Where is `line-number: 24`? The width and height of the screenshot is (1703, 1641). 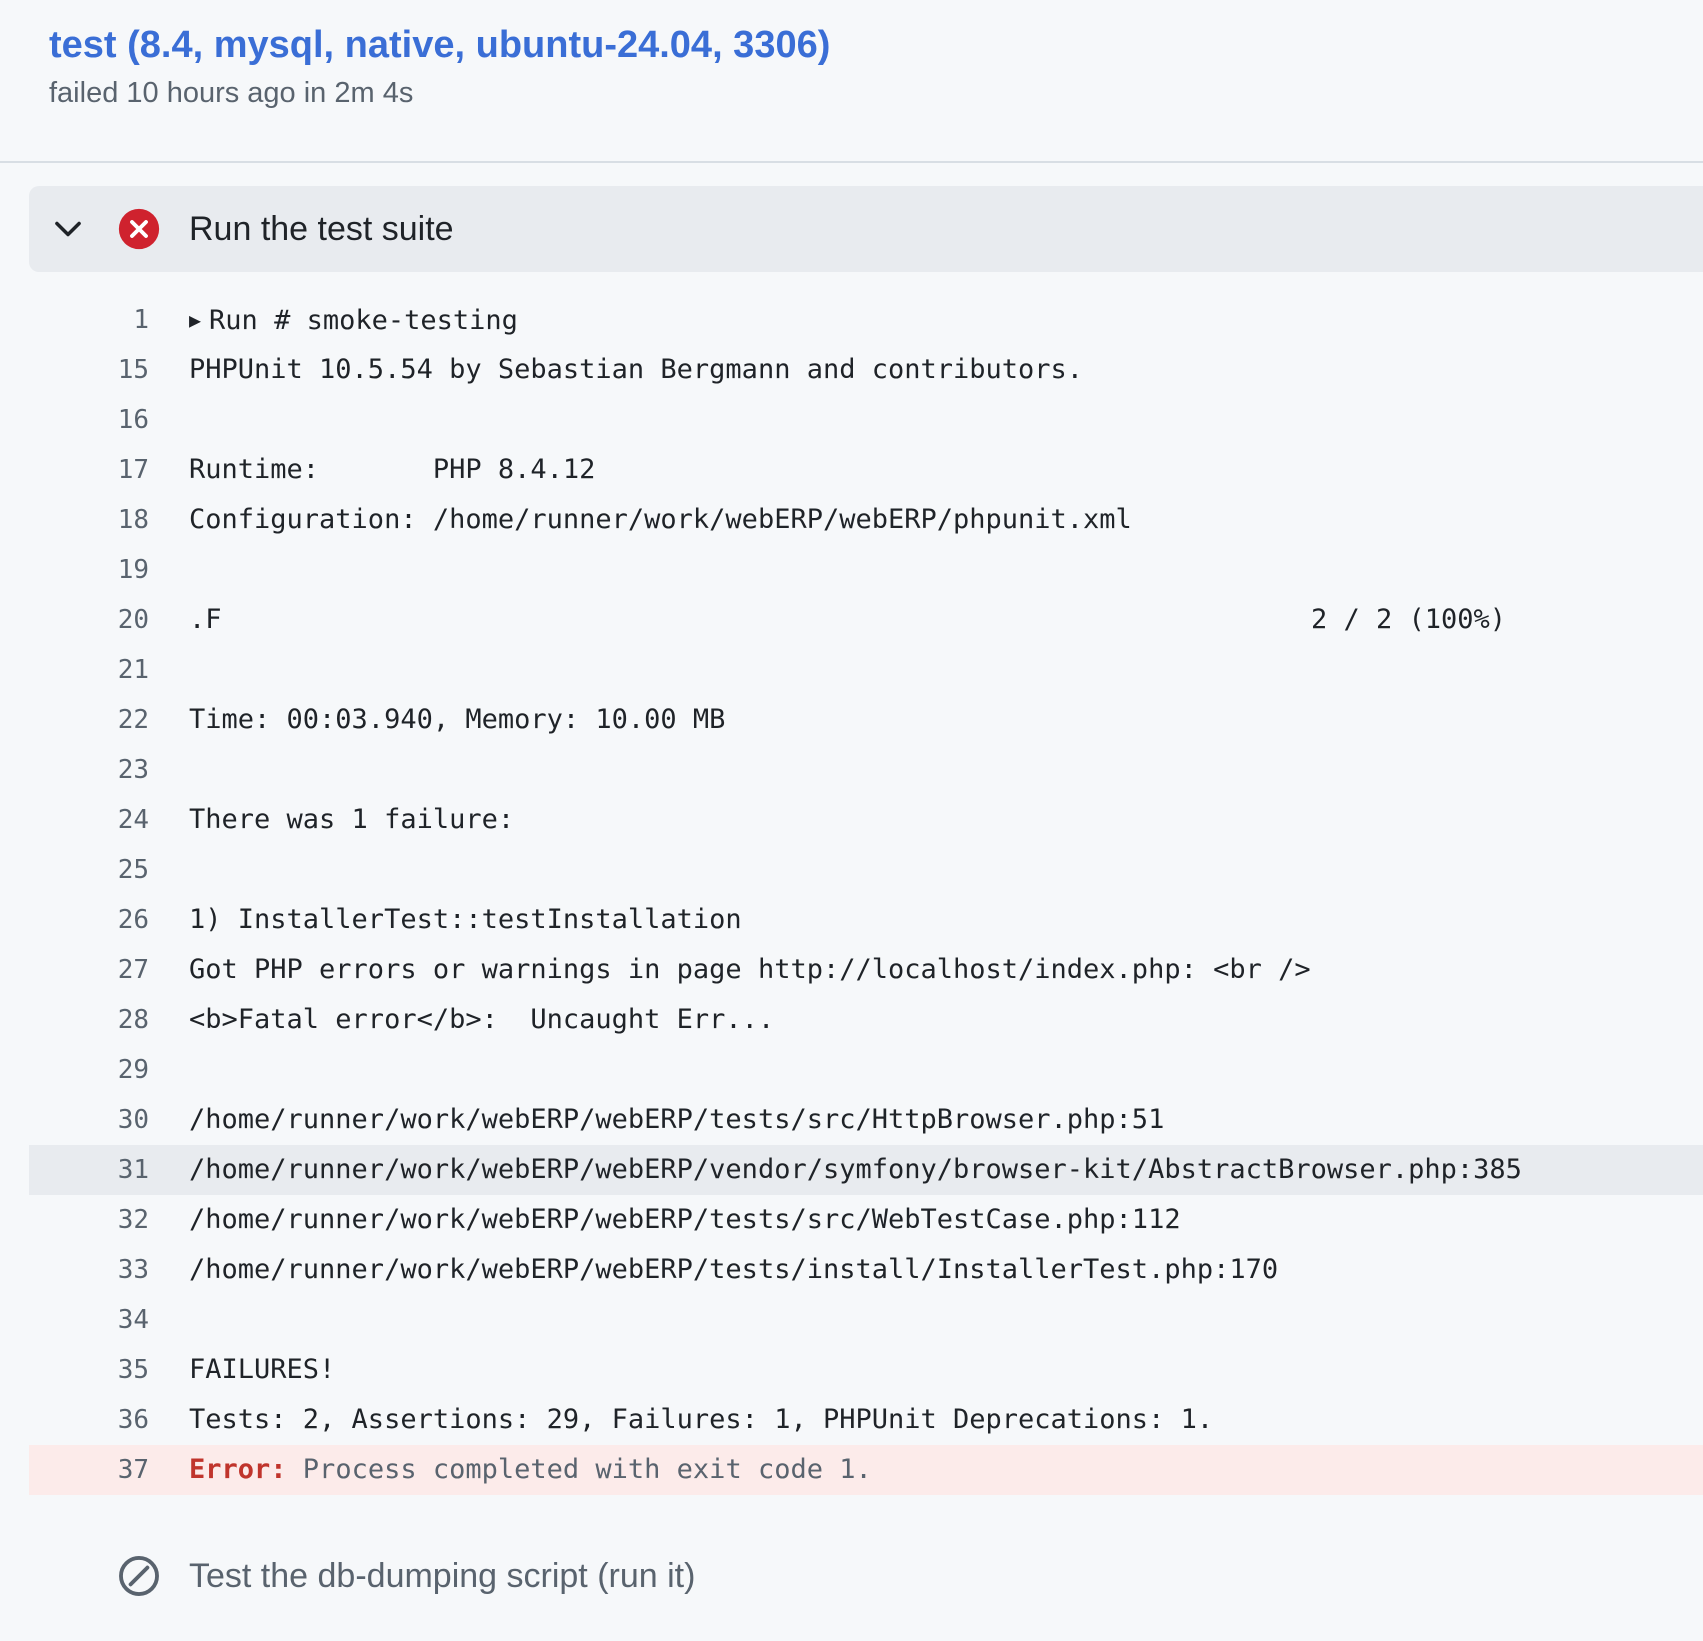 line-number: 24 is located at coordinates (89, 820).